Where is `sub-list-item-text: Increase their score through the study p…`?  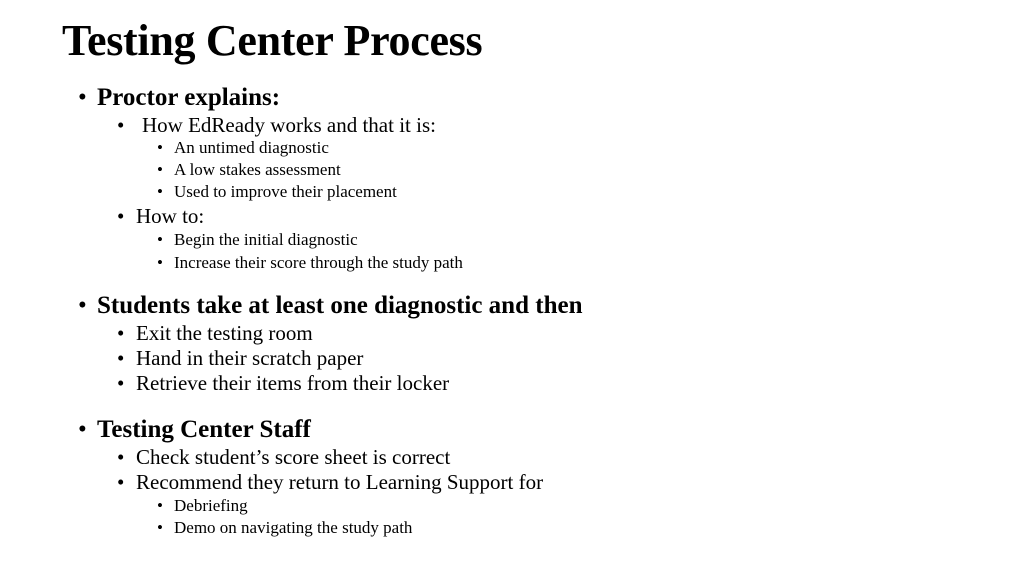 sub-list-item-text: Increase their score through the study p… is located at coordinates (318, 262).